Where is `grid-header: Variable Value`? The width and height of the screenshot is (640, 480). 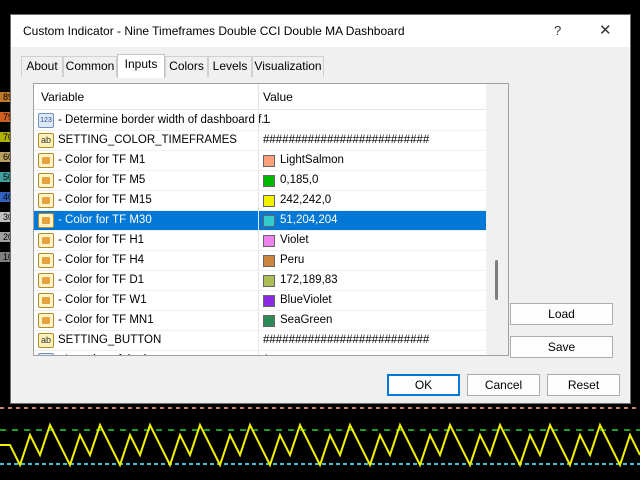
grid-header: Variable Value is located at coordinates (260, 97).